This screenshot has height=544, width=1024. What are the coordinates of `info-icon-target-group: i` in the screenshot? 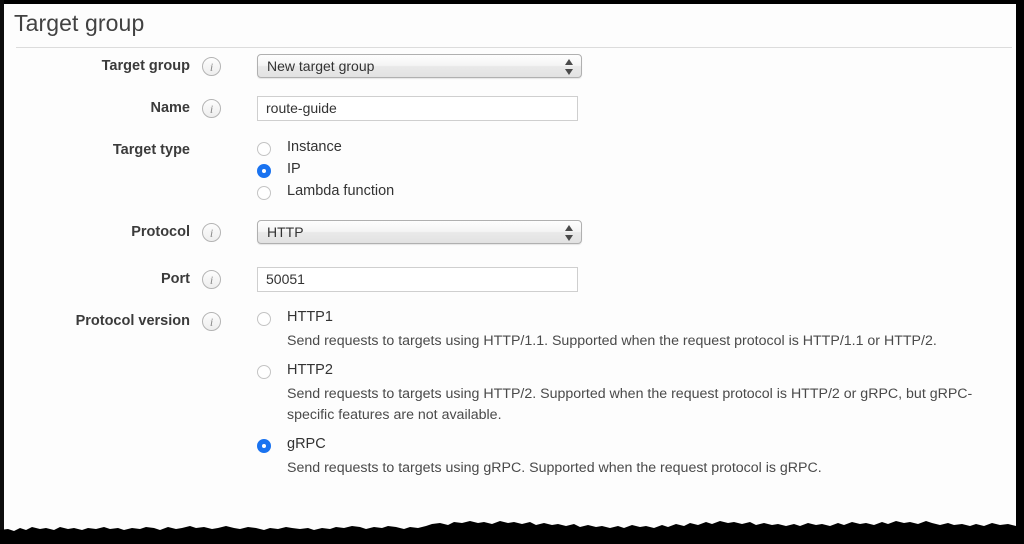 It's located at (211, 66).